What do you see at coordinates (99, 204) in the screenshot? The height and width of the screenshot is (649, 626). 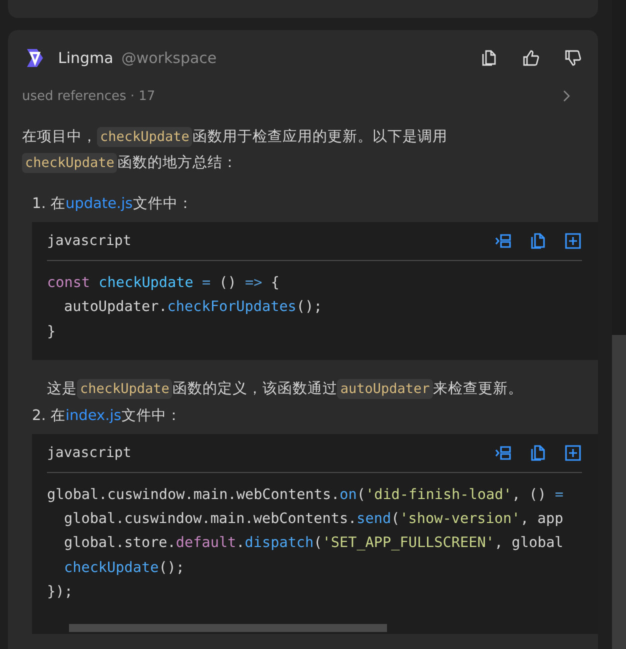 I see `file-link: update.js` at bounding box center [99, 204].